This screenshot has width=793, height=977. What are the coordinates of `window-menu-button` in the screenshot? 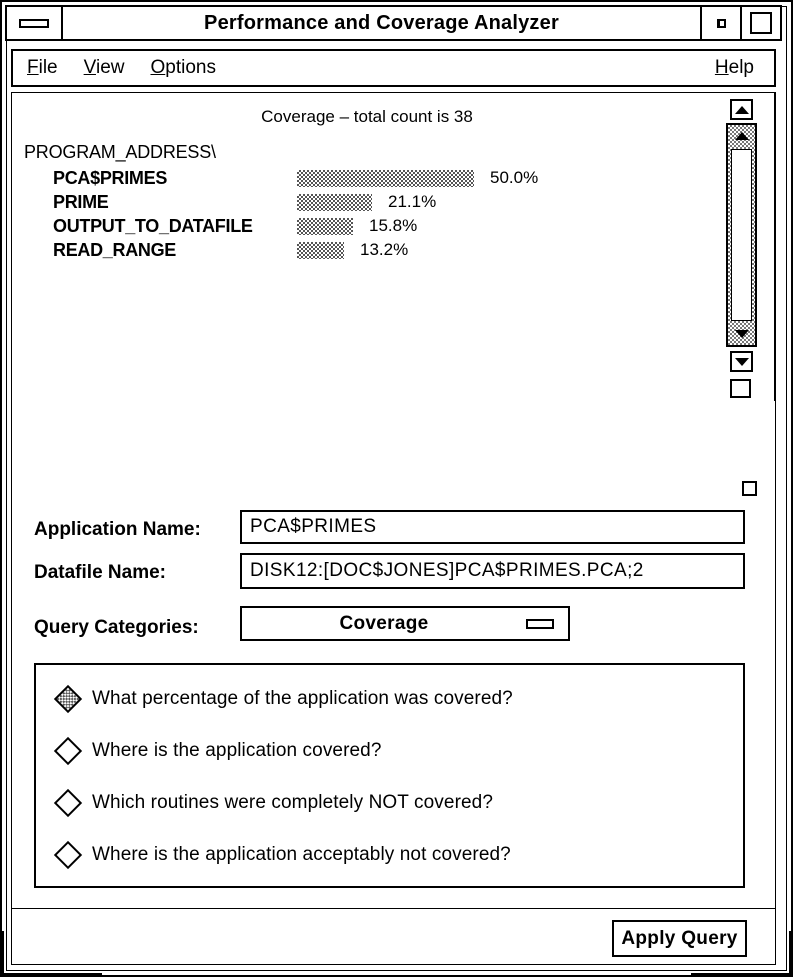 It's located at (35, 23).